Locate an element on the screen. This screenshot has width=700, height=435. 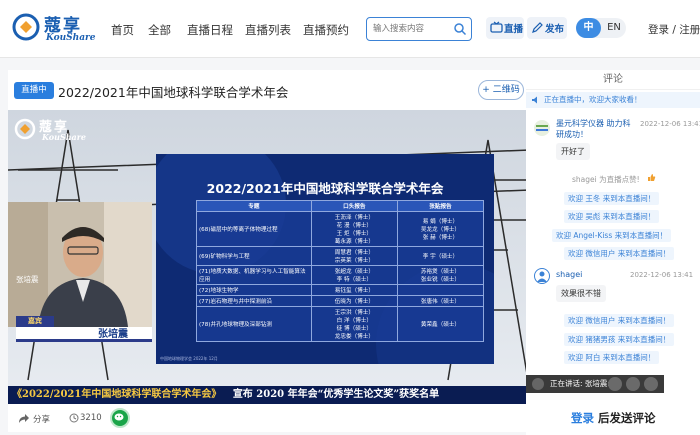
watermark-text-en: KouShare is located at coordinates (64, 137).